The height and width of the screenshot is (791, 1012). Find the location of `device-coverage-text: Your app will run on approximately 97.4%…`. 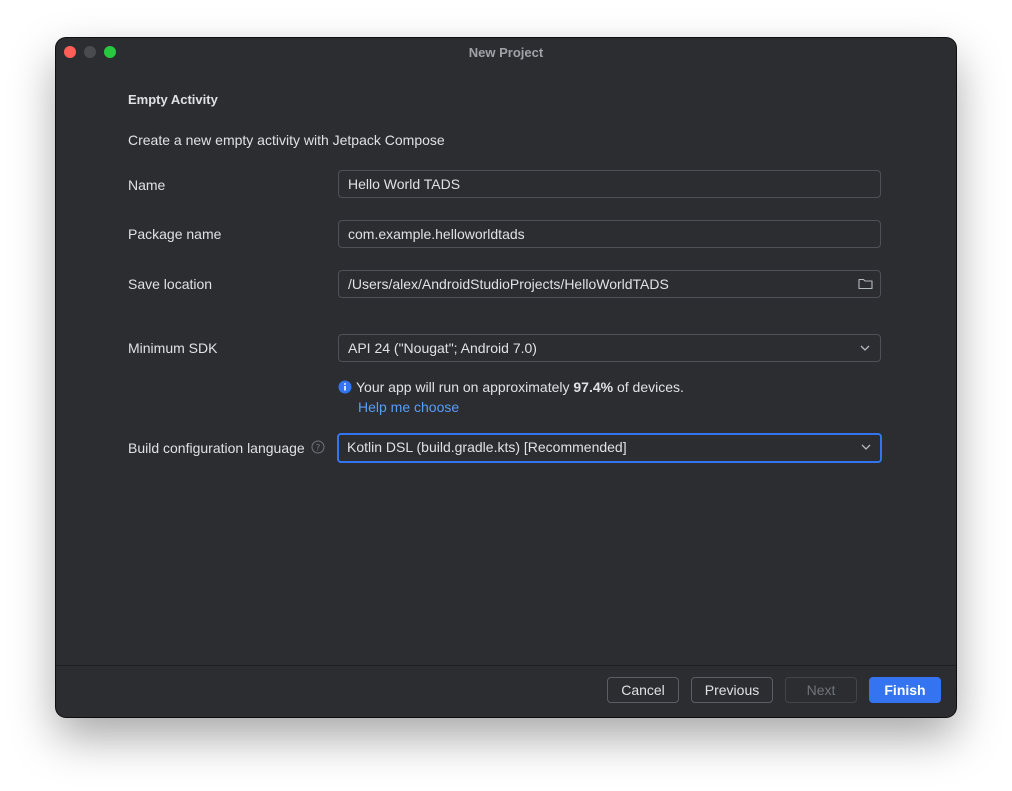

device-coverage-text: Your app will run on approximately 97.4%… is located at coordinates (520, 387).